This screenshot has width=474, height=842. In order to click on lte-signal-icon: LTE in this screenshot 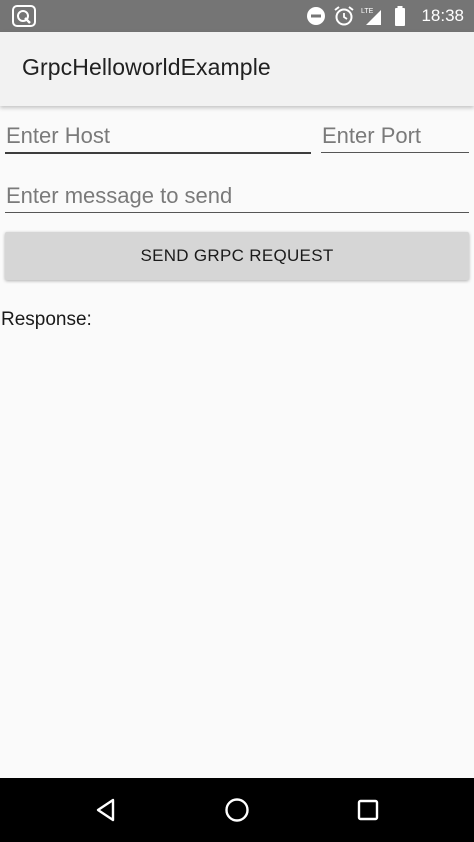, I will do `click(371, 16)`.